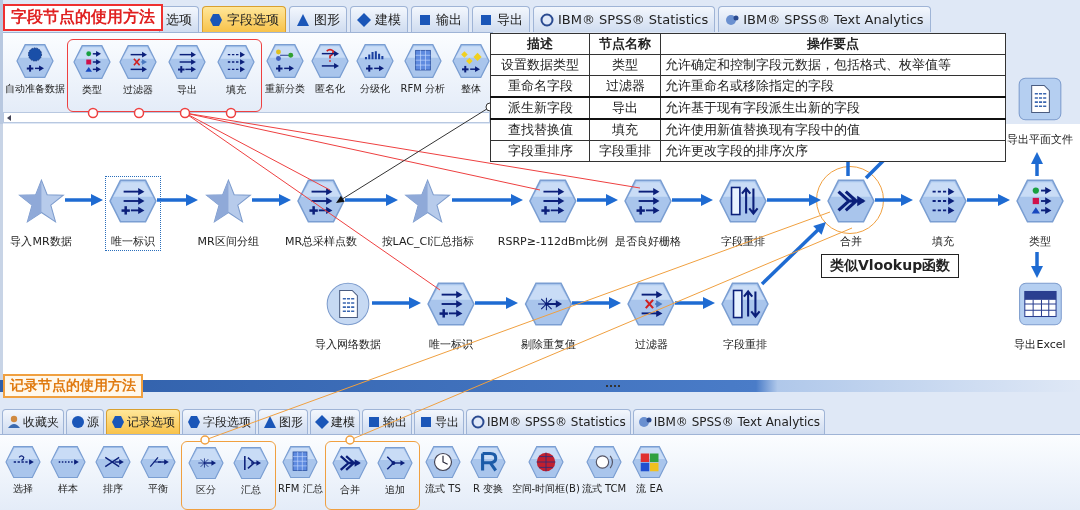 This screenshot has height=510, width=1080. Describe the element at coordinates (321, 213) in the screenshot. I see `stream-node: MR总采样点数` at that location.